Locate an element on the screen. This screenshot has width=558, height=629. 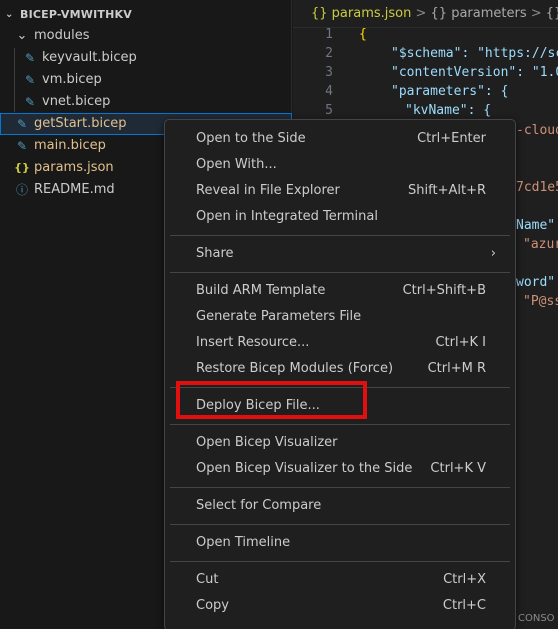
menu-item-cut: Cut Ctrl+X is located at coordinates (340, 580).